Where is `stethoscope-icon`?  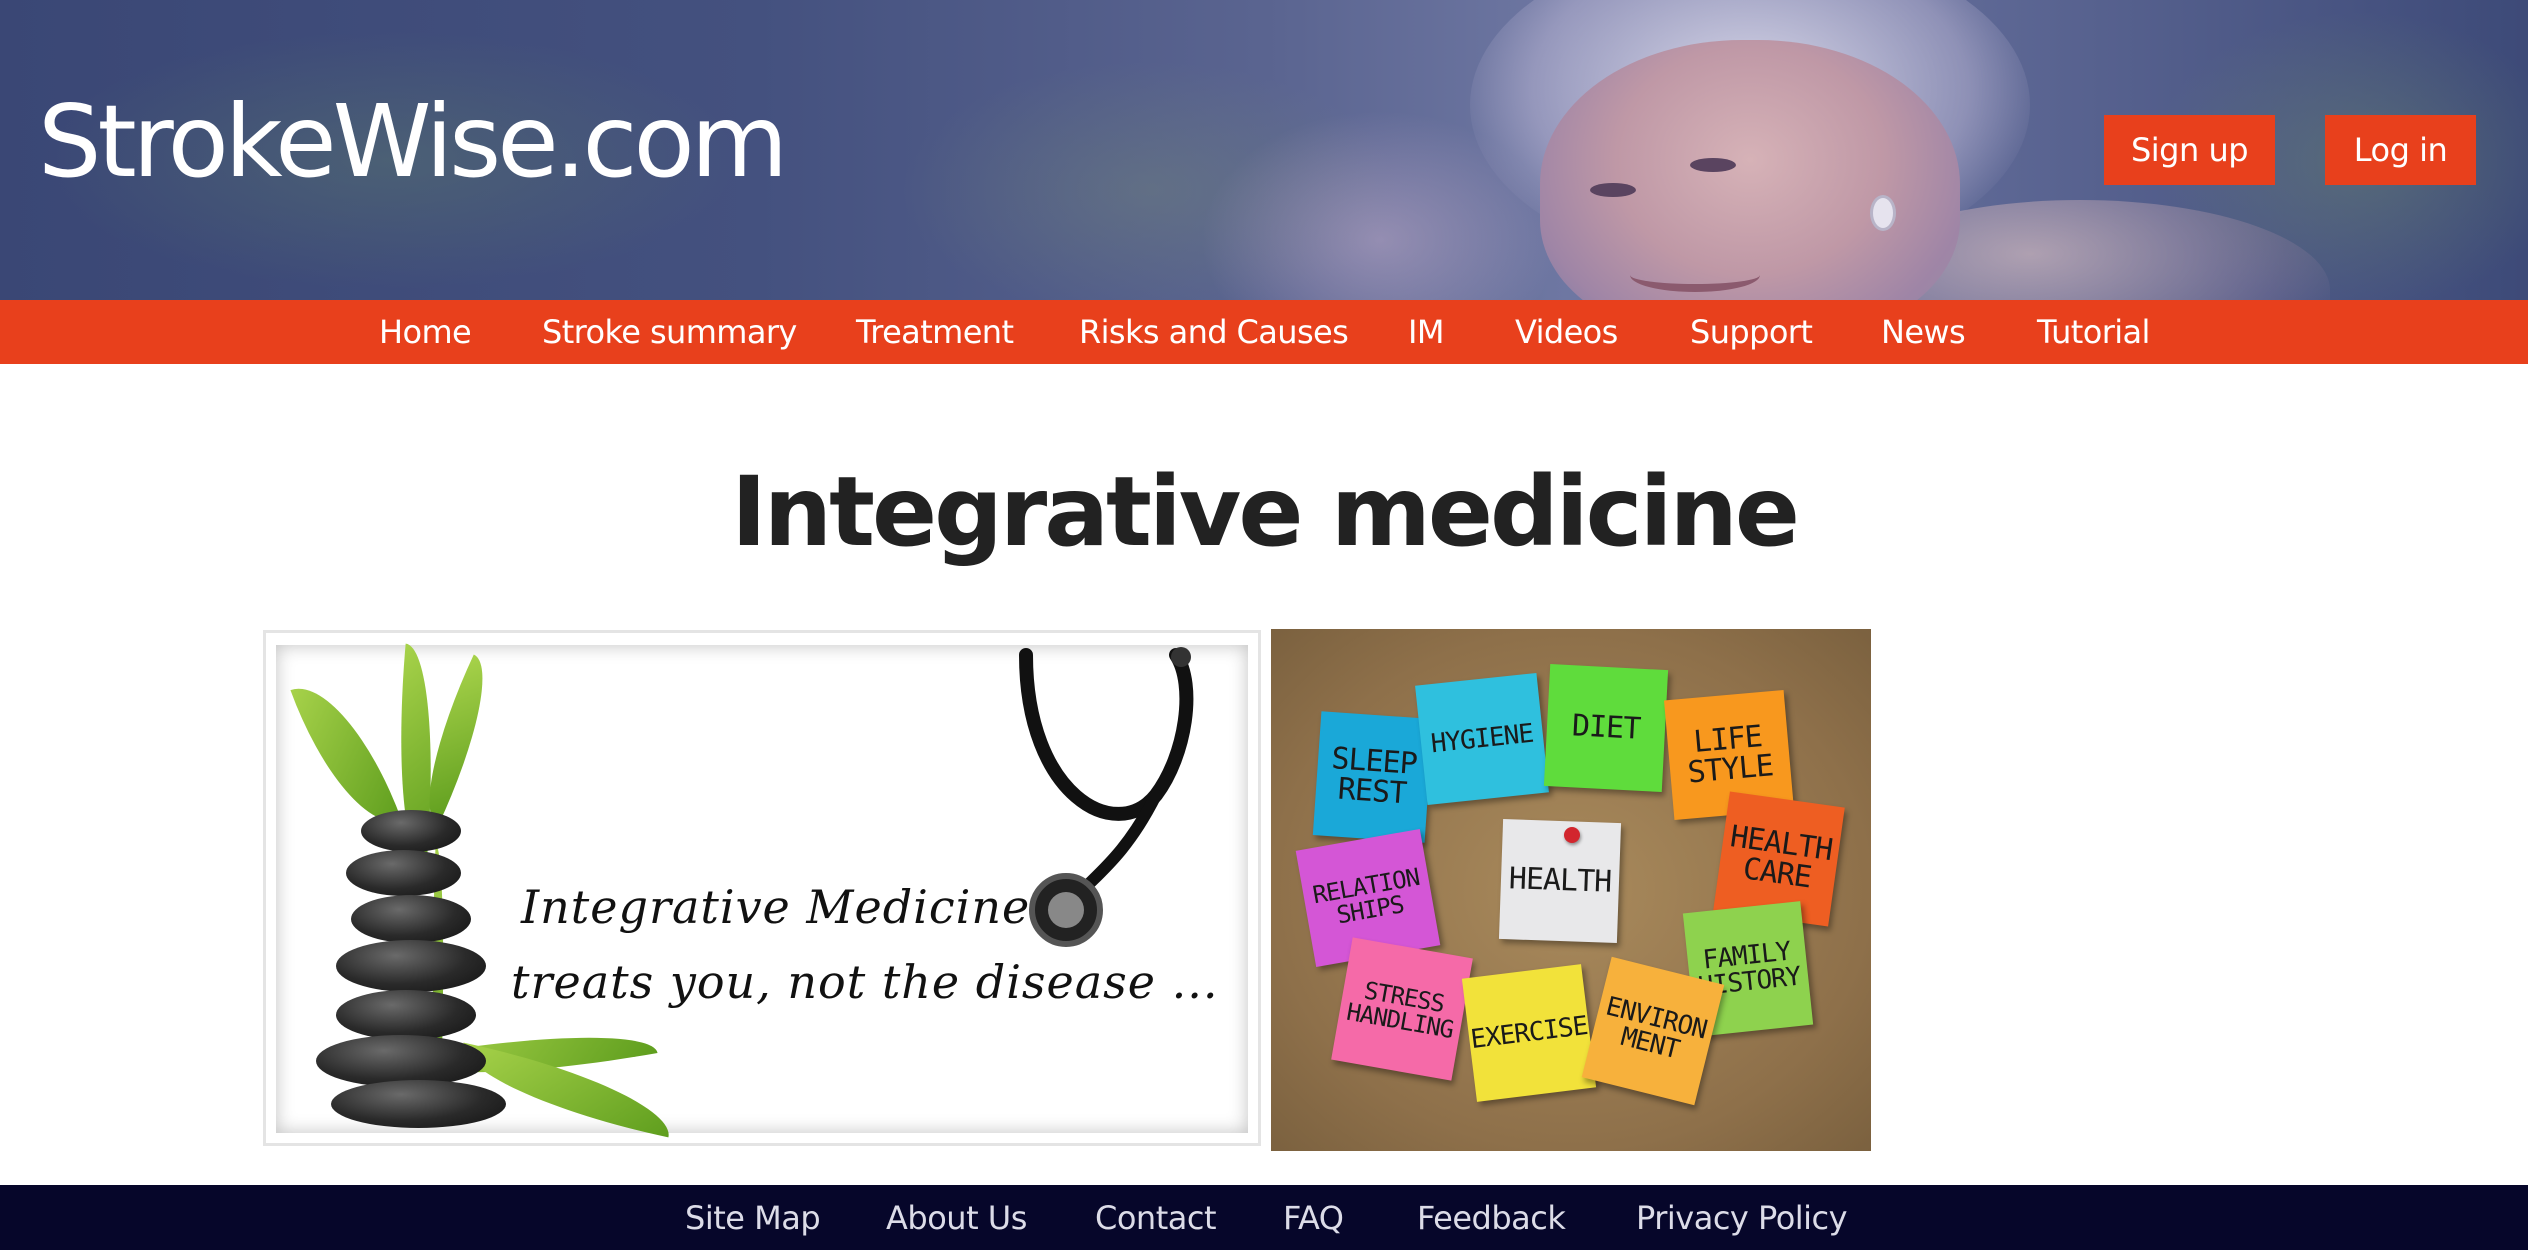
stethoscope-icon is located at coordinates (1106, 797).